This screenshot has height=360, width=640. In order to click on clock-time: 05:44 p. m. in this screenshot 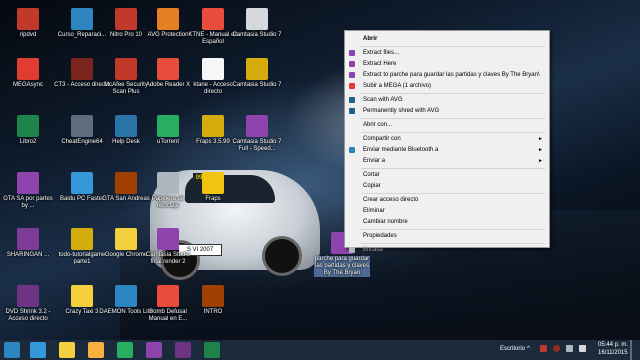, I will do `click(613, 345)`.